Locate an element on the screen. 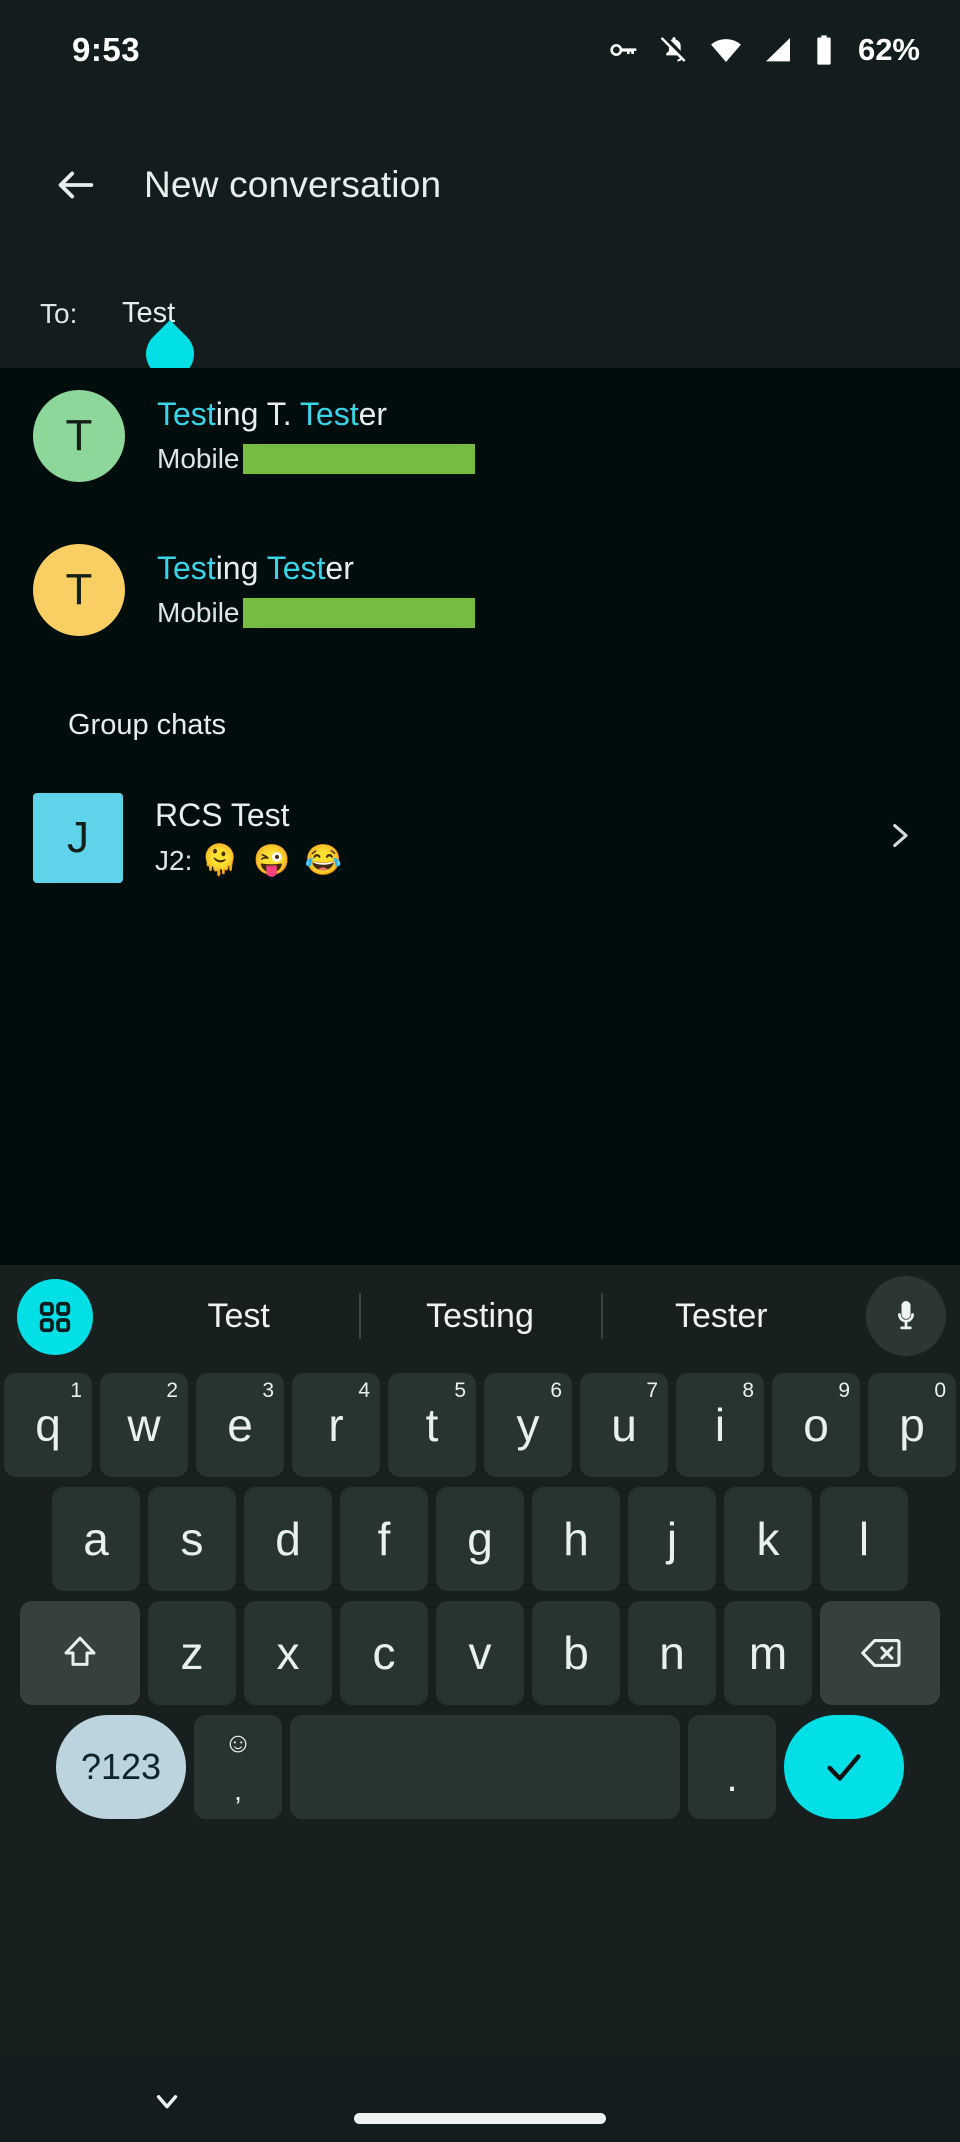 This screenshot has width=960, height=2142. back-button is located at coordinates (76, 185).